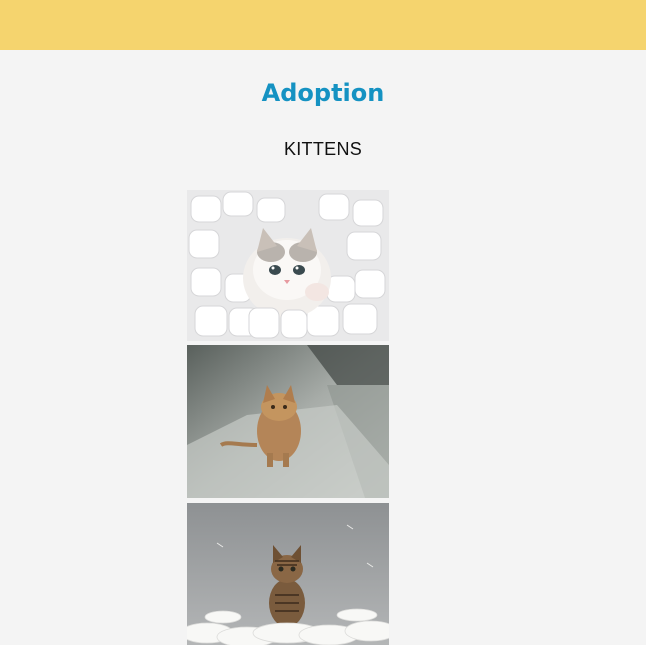  I want to click on top-header-bar, so click(323, 25).